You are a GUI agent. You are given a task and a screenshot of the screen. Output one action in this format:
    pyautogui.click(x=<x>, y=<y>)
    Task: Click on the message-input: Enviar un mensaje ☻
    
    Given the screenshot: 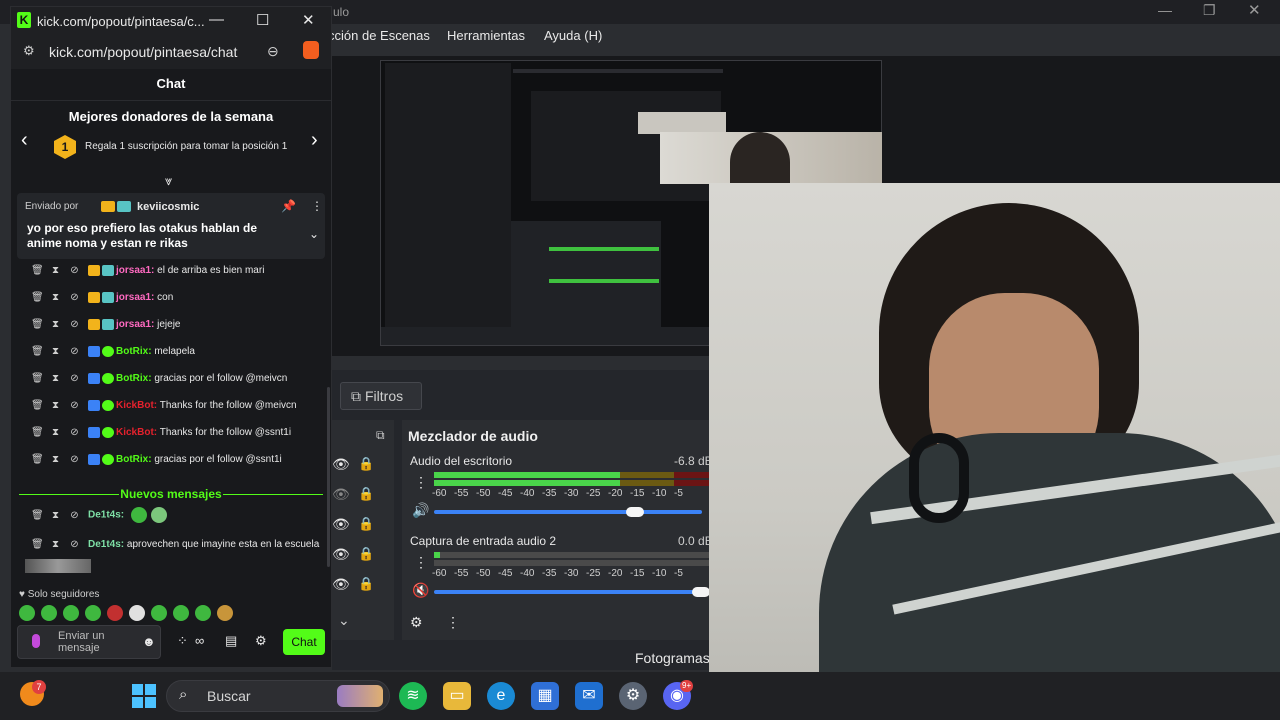 What is the action you would take?
    pyautogui.click(x=89, y=642)
    